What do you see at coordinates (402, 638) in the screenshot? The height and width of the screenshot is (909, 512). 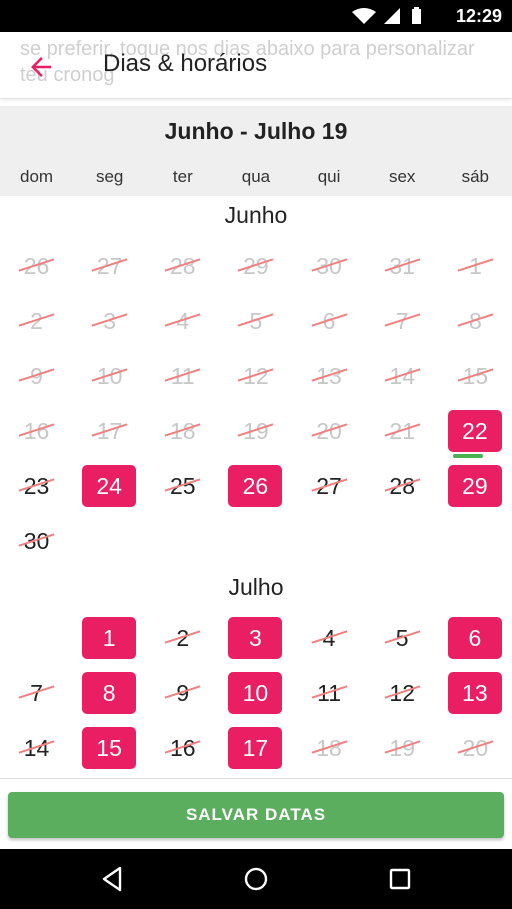 I see `day-cell-unavailable: 5` at bounding box center [402, 638].